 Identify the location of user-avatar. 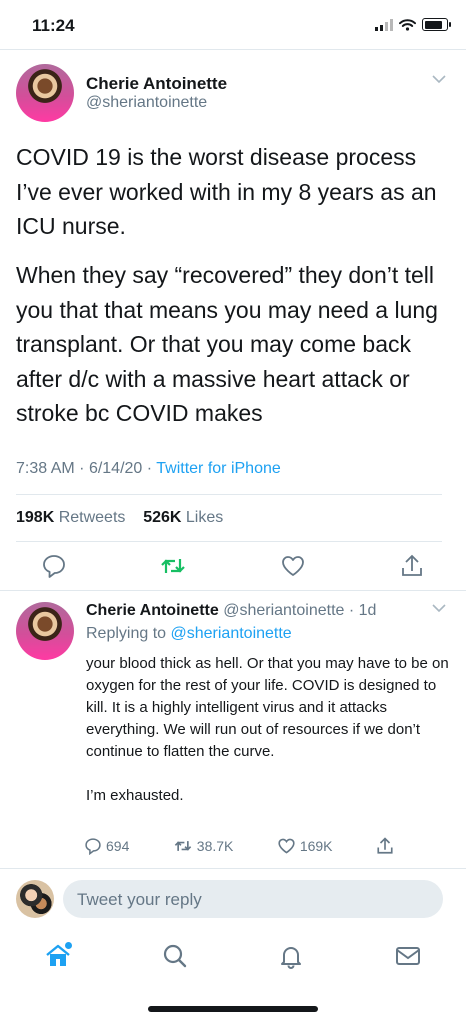
(35, 899).